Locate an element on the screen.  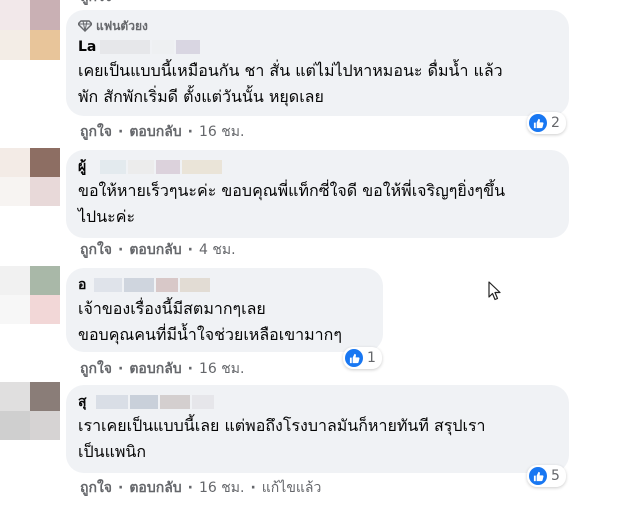
diamond-icon is located at coordinates (85, 26).